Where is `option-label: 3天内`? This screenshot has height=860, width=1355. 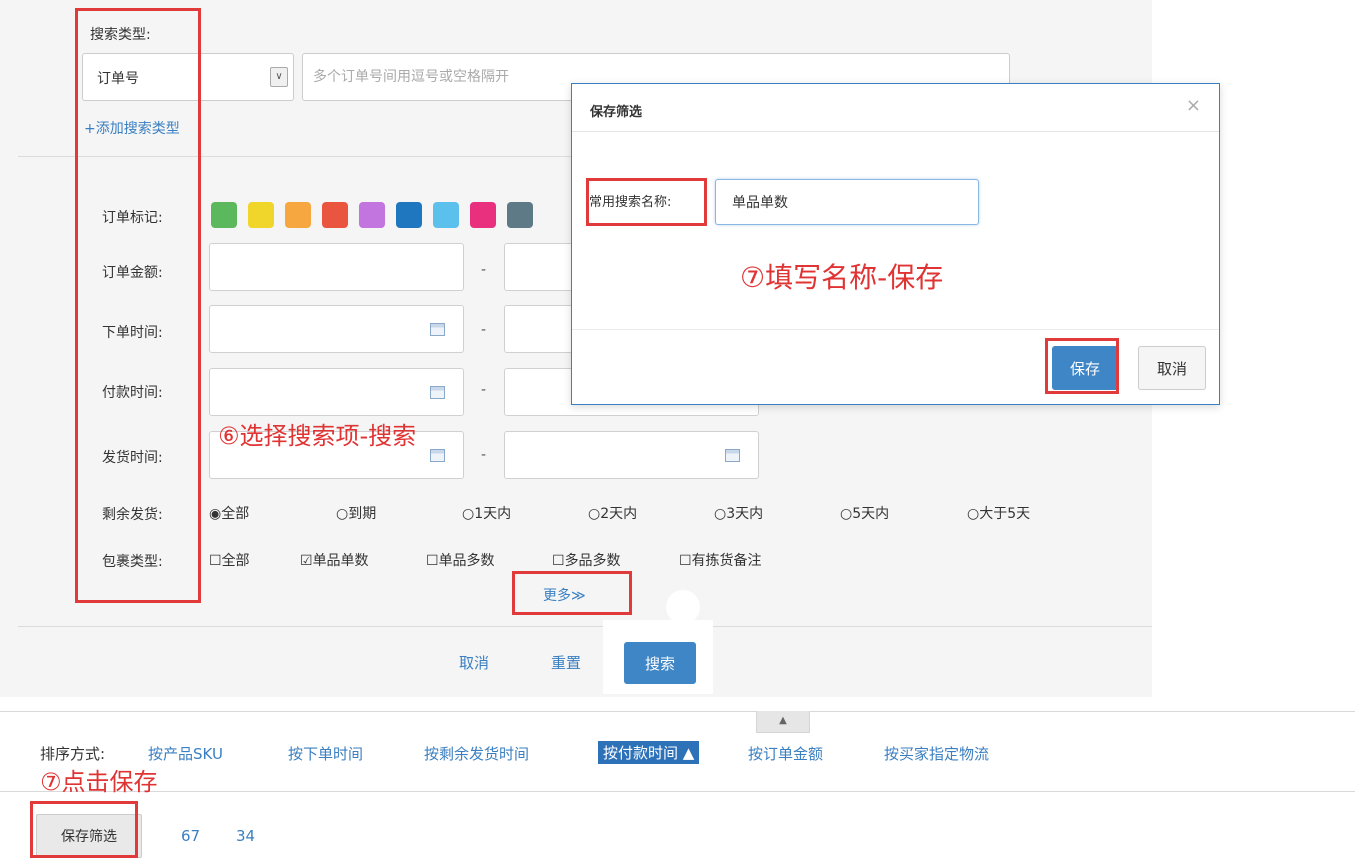
option-label: 3天内 is located at coordinates (745, 514).